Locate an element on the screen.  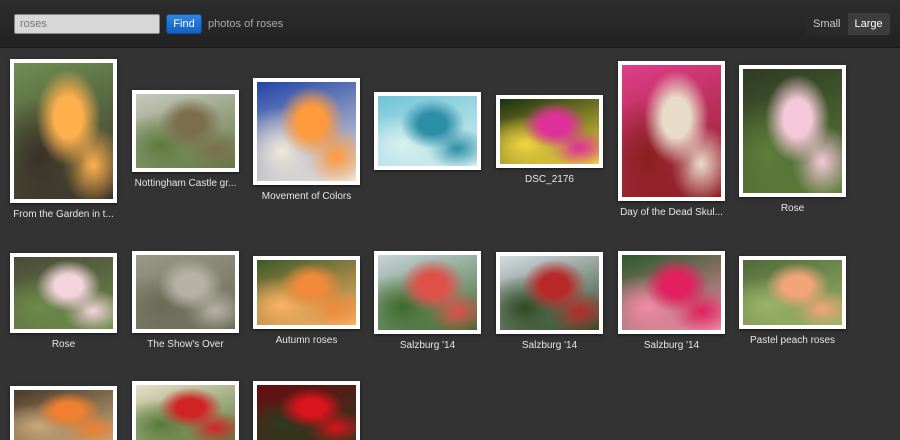
photo-title: Autumn roses is located at coordinates (306, 340).